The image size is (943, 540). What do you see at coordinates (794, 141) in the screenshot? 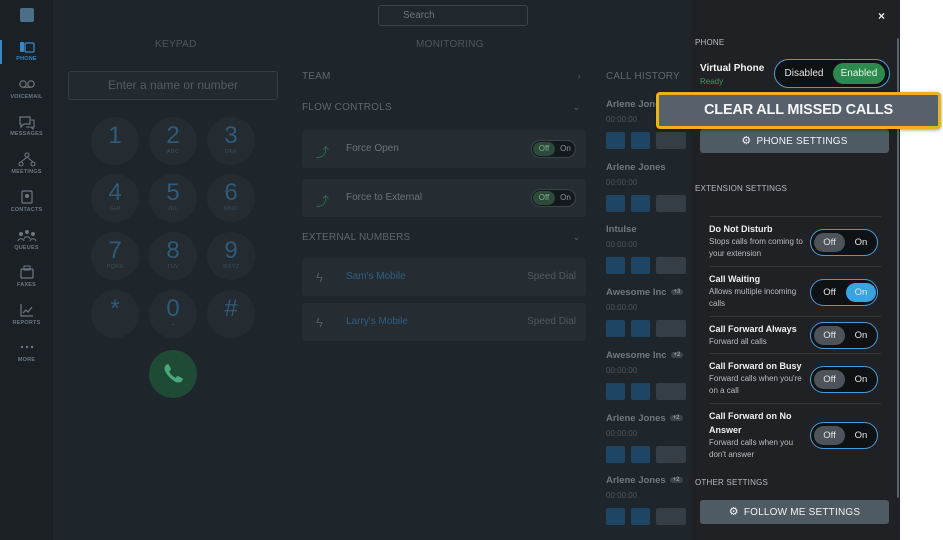
I see `phone-settings-button: ⚙ PHONE SETTINGS` at bounding box center [794, 141].